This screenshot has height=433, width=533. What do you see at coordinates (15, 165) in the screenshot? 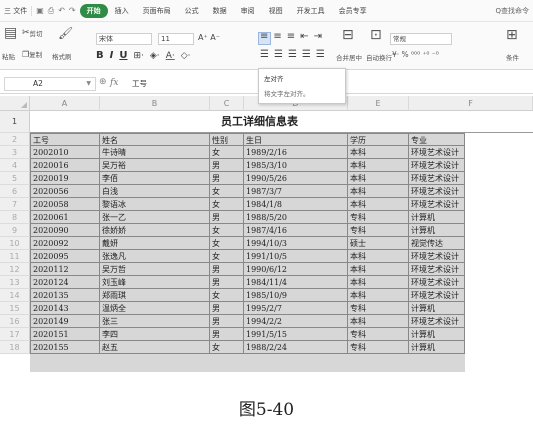
I see `row-header: 4` at bounding box center [15, 165].